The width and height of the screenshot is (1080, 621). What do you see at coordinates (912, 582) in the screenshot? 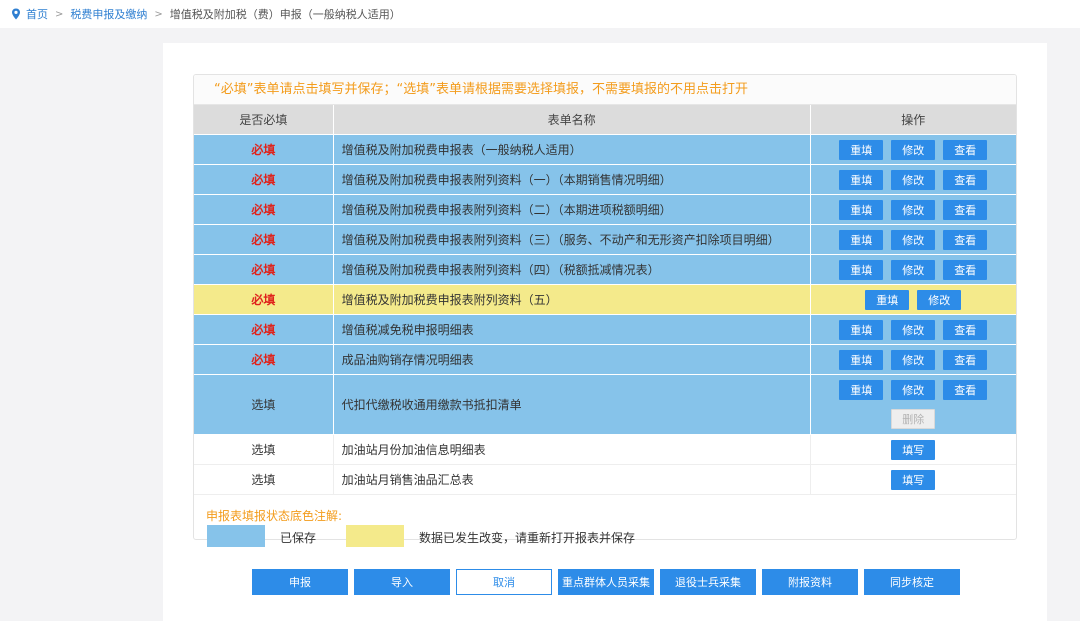
I see `sync-verify-button: 同步核定` at bounding box center [912, 582].